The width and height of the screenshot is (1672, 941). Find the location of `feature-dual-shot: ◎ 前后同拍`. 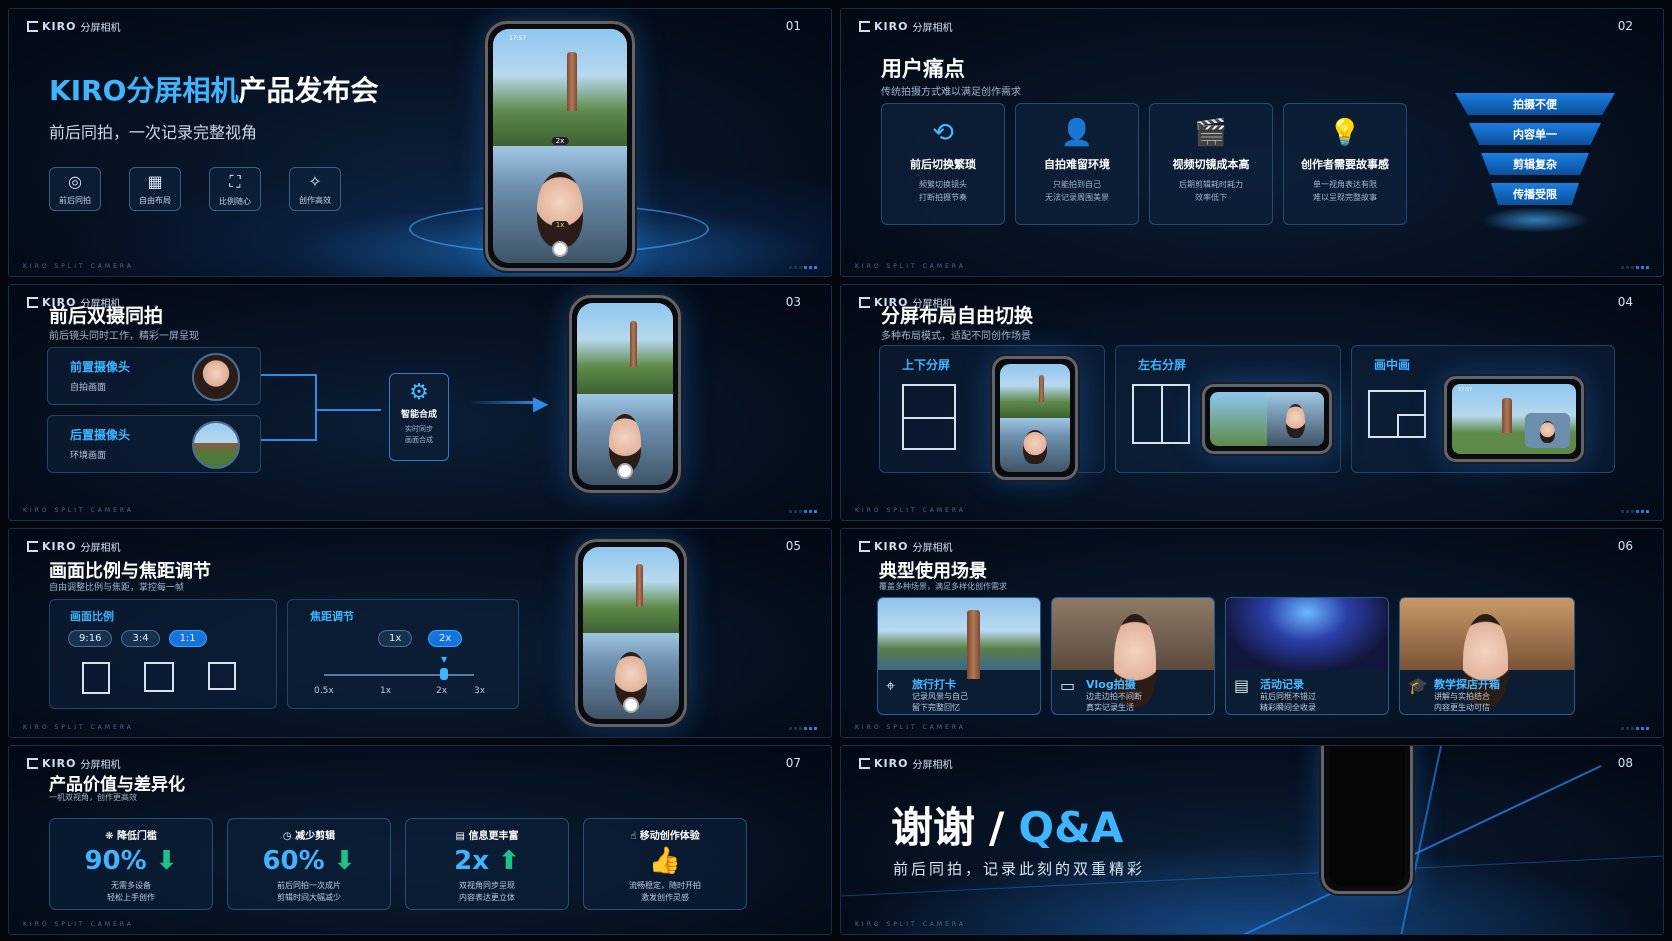

feature-dual-shot: ◎ 前后同拍 is located at coordinates (75, 189).